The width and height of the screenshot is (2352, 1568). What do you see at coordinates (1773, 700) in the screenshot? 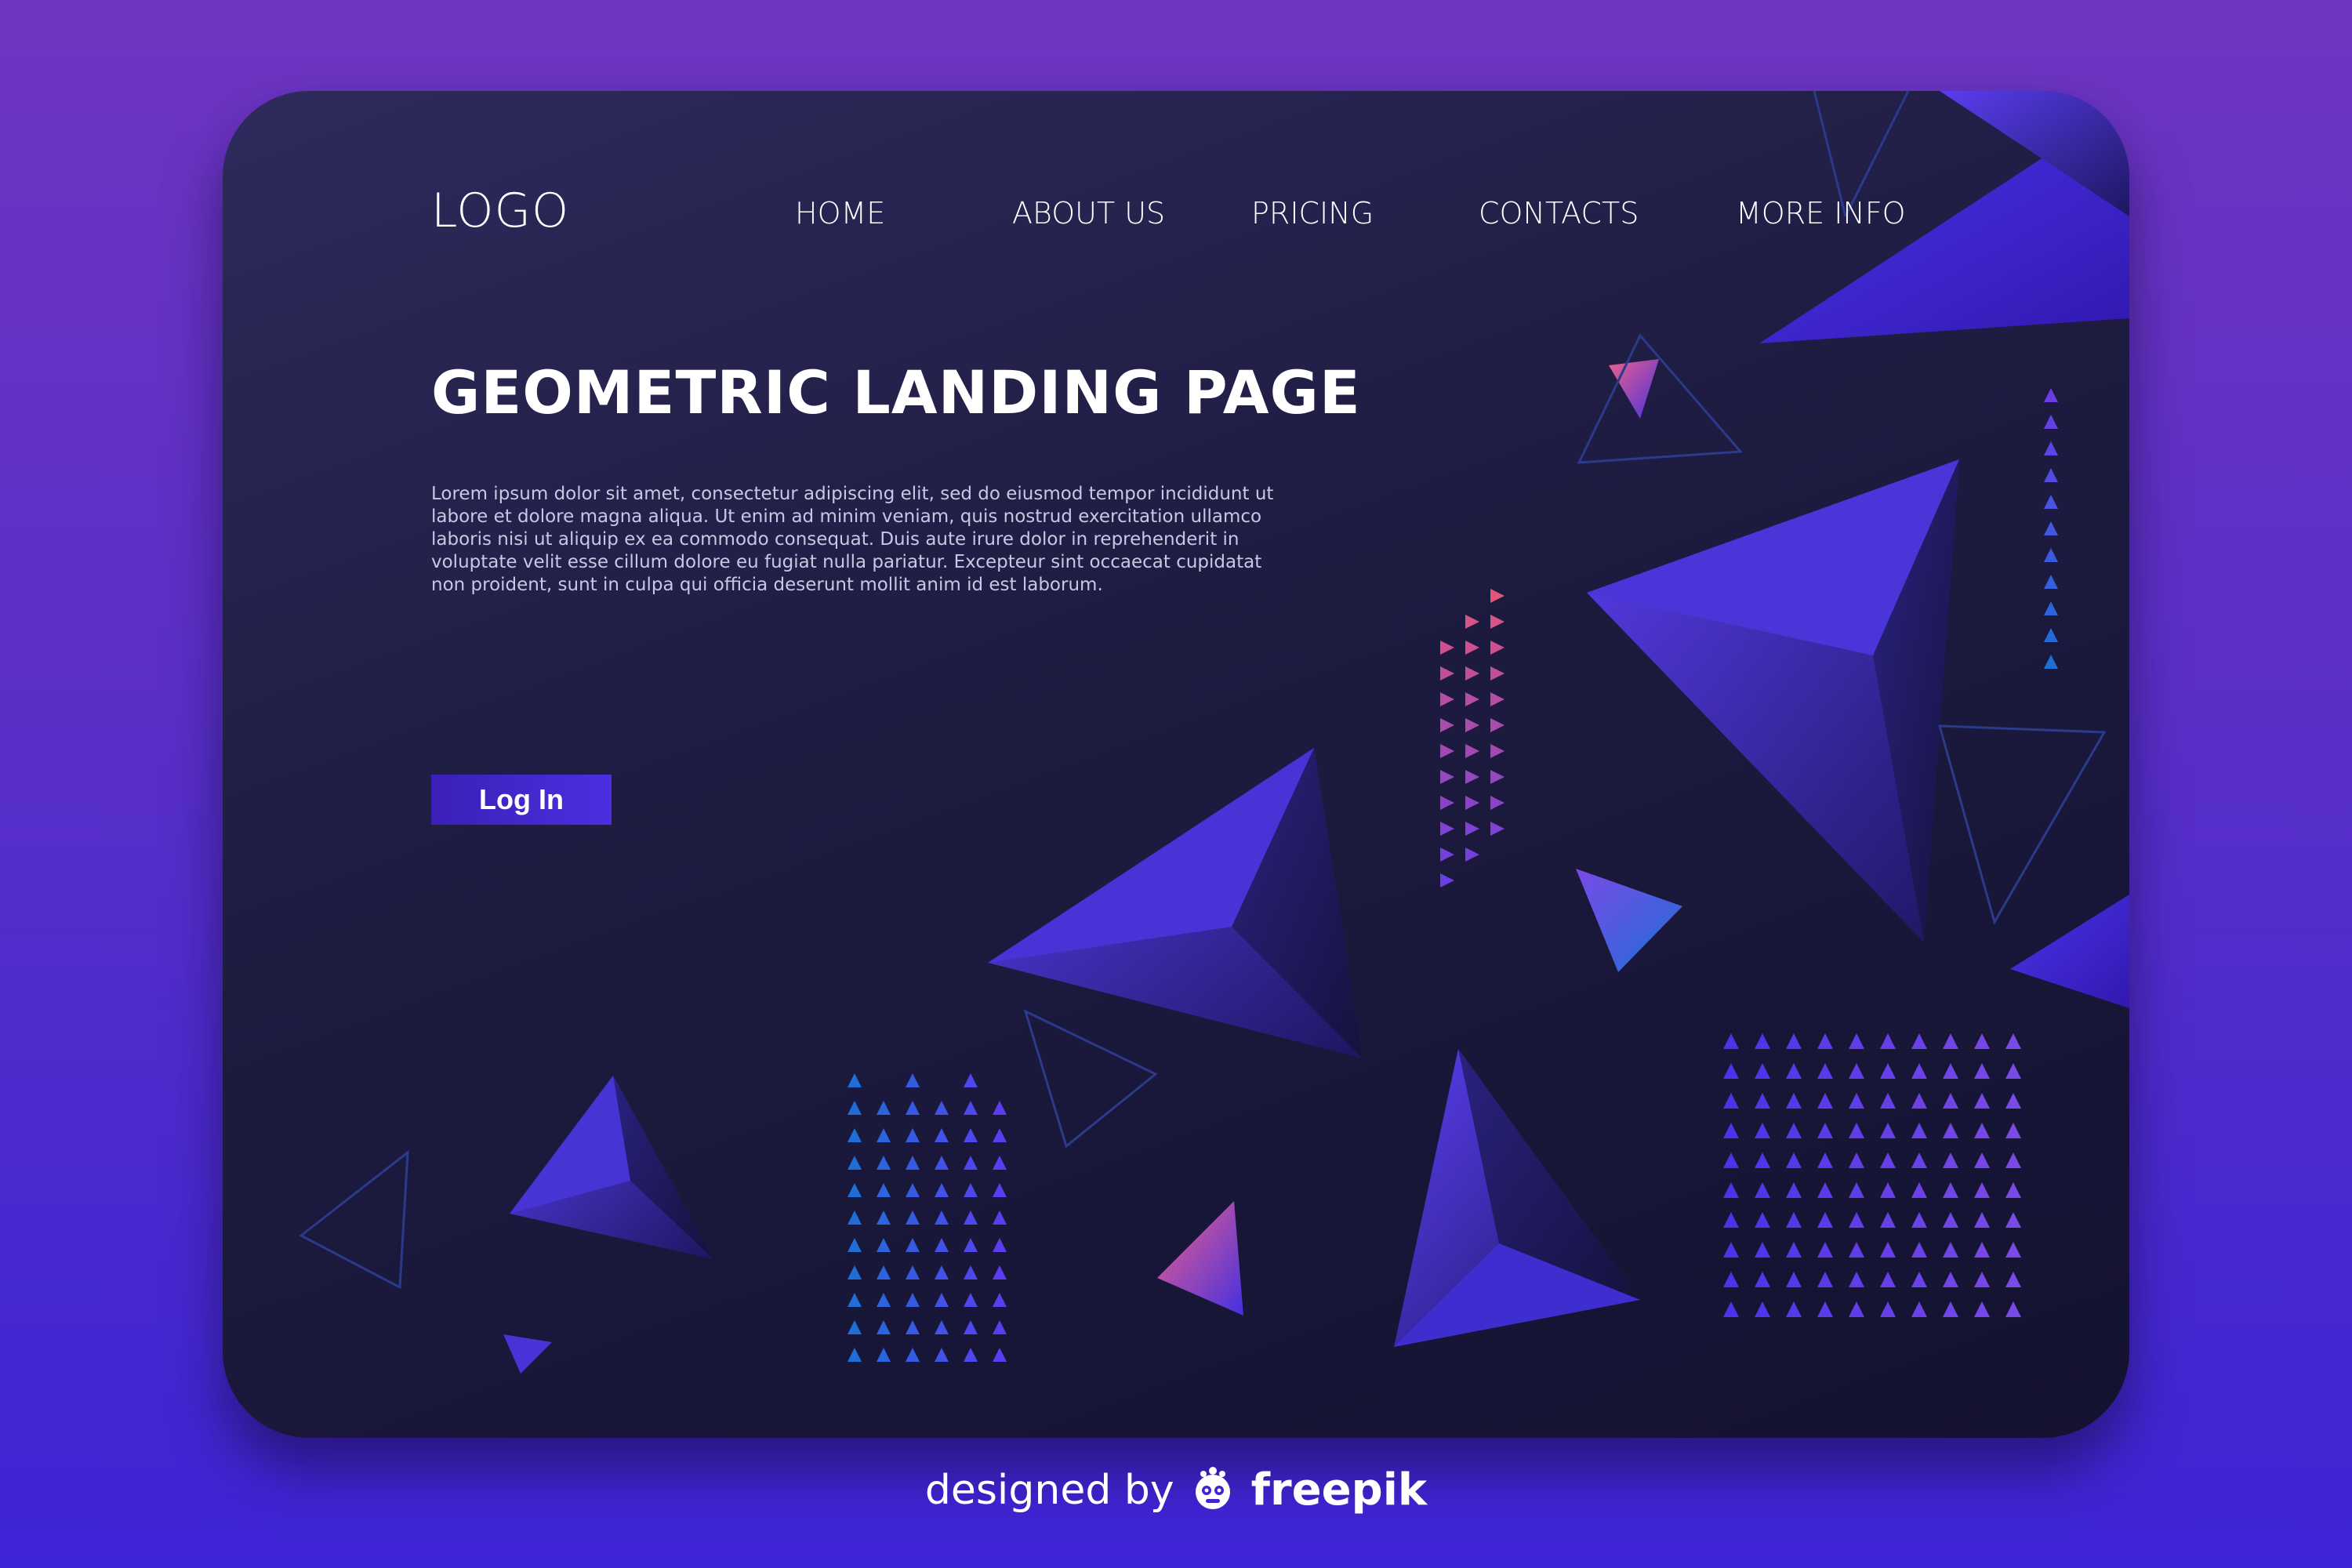
I see `pyramid-right` at bounding box center [1773, 700].